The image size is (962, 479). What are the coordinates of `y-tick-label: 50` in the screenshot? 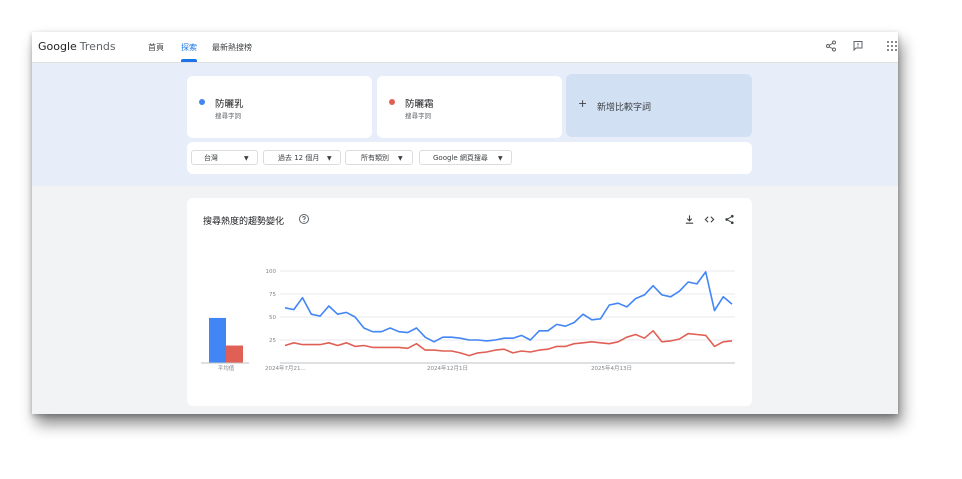 It's located at (272, 318).